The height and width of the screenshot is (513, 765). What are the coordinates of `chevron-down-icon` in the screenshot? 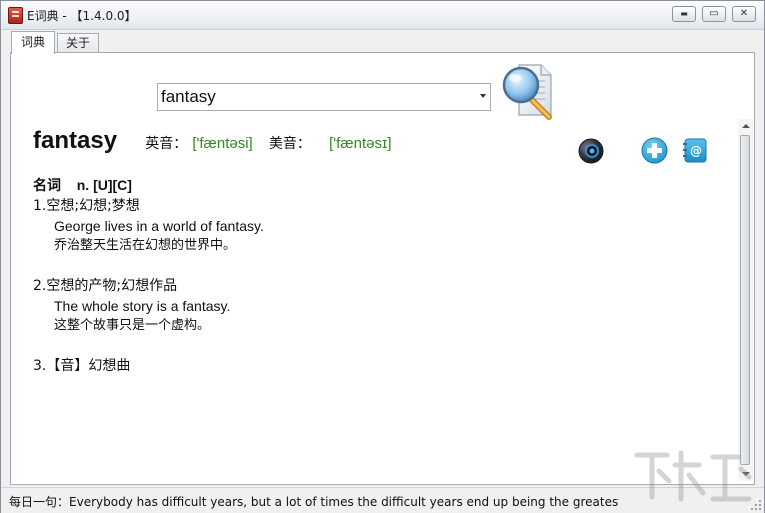 It's located at (483, 96).